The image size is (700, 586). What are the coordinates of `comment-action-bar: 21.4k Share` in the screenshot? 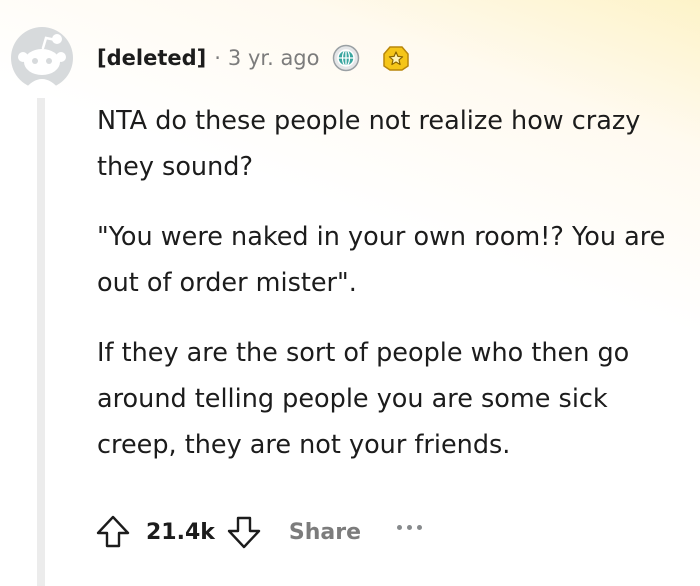 It's located at (258, 532).